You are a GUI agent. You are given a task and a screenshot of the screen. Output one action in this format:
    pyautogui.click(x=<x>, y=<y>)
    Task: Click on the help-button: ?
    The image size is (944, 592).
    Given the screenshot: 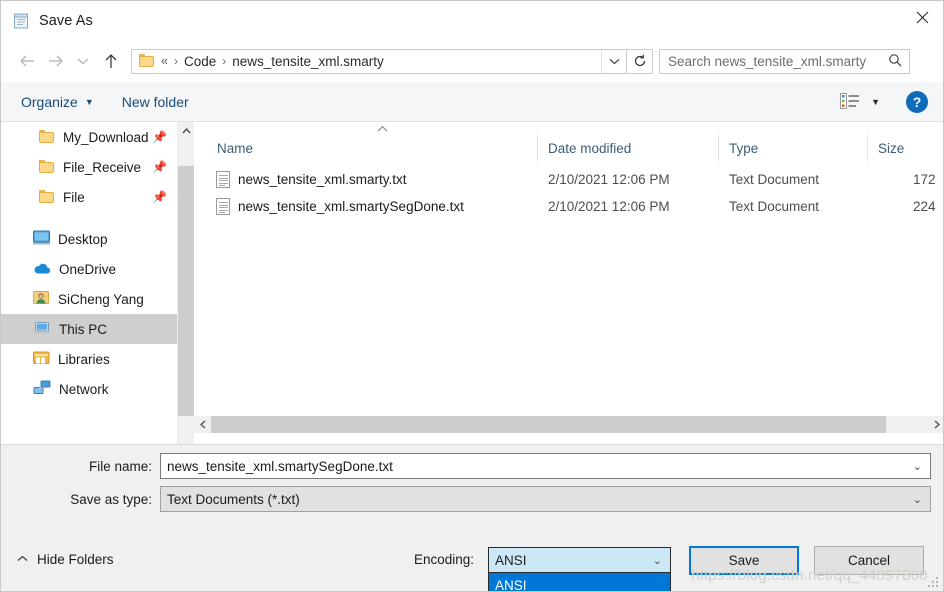 What is the action you would take?
    pyautogui.click(x=917, y=102)
    